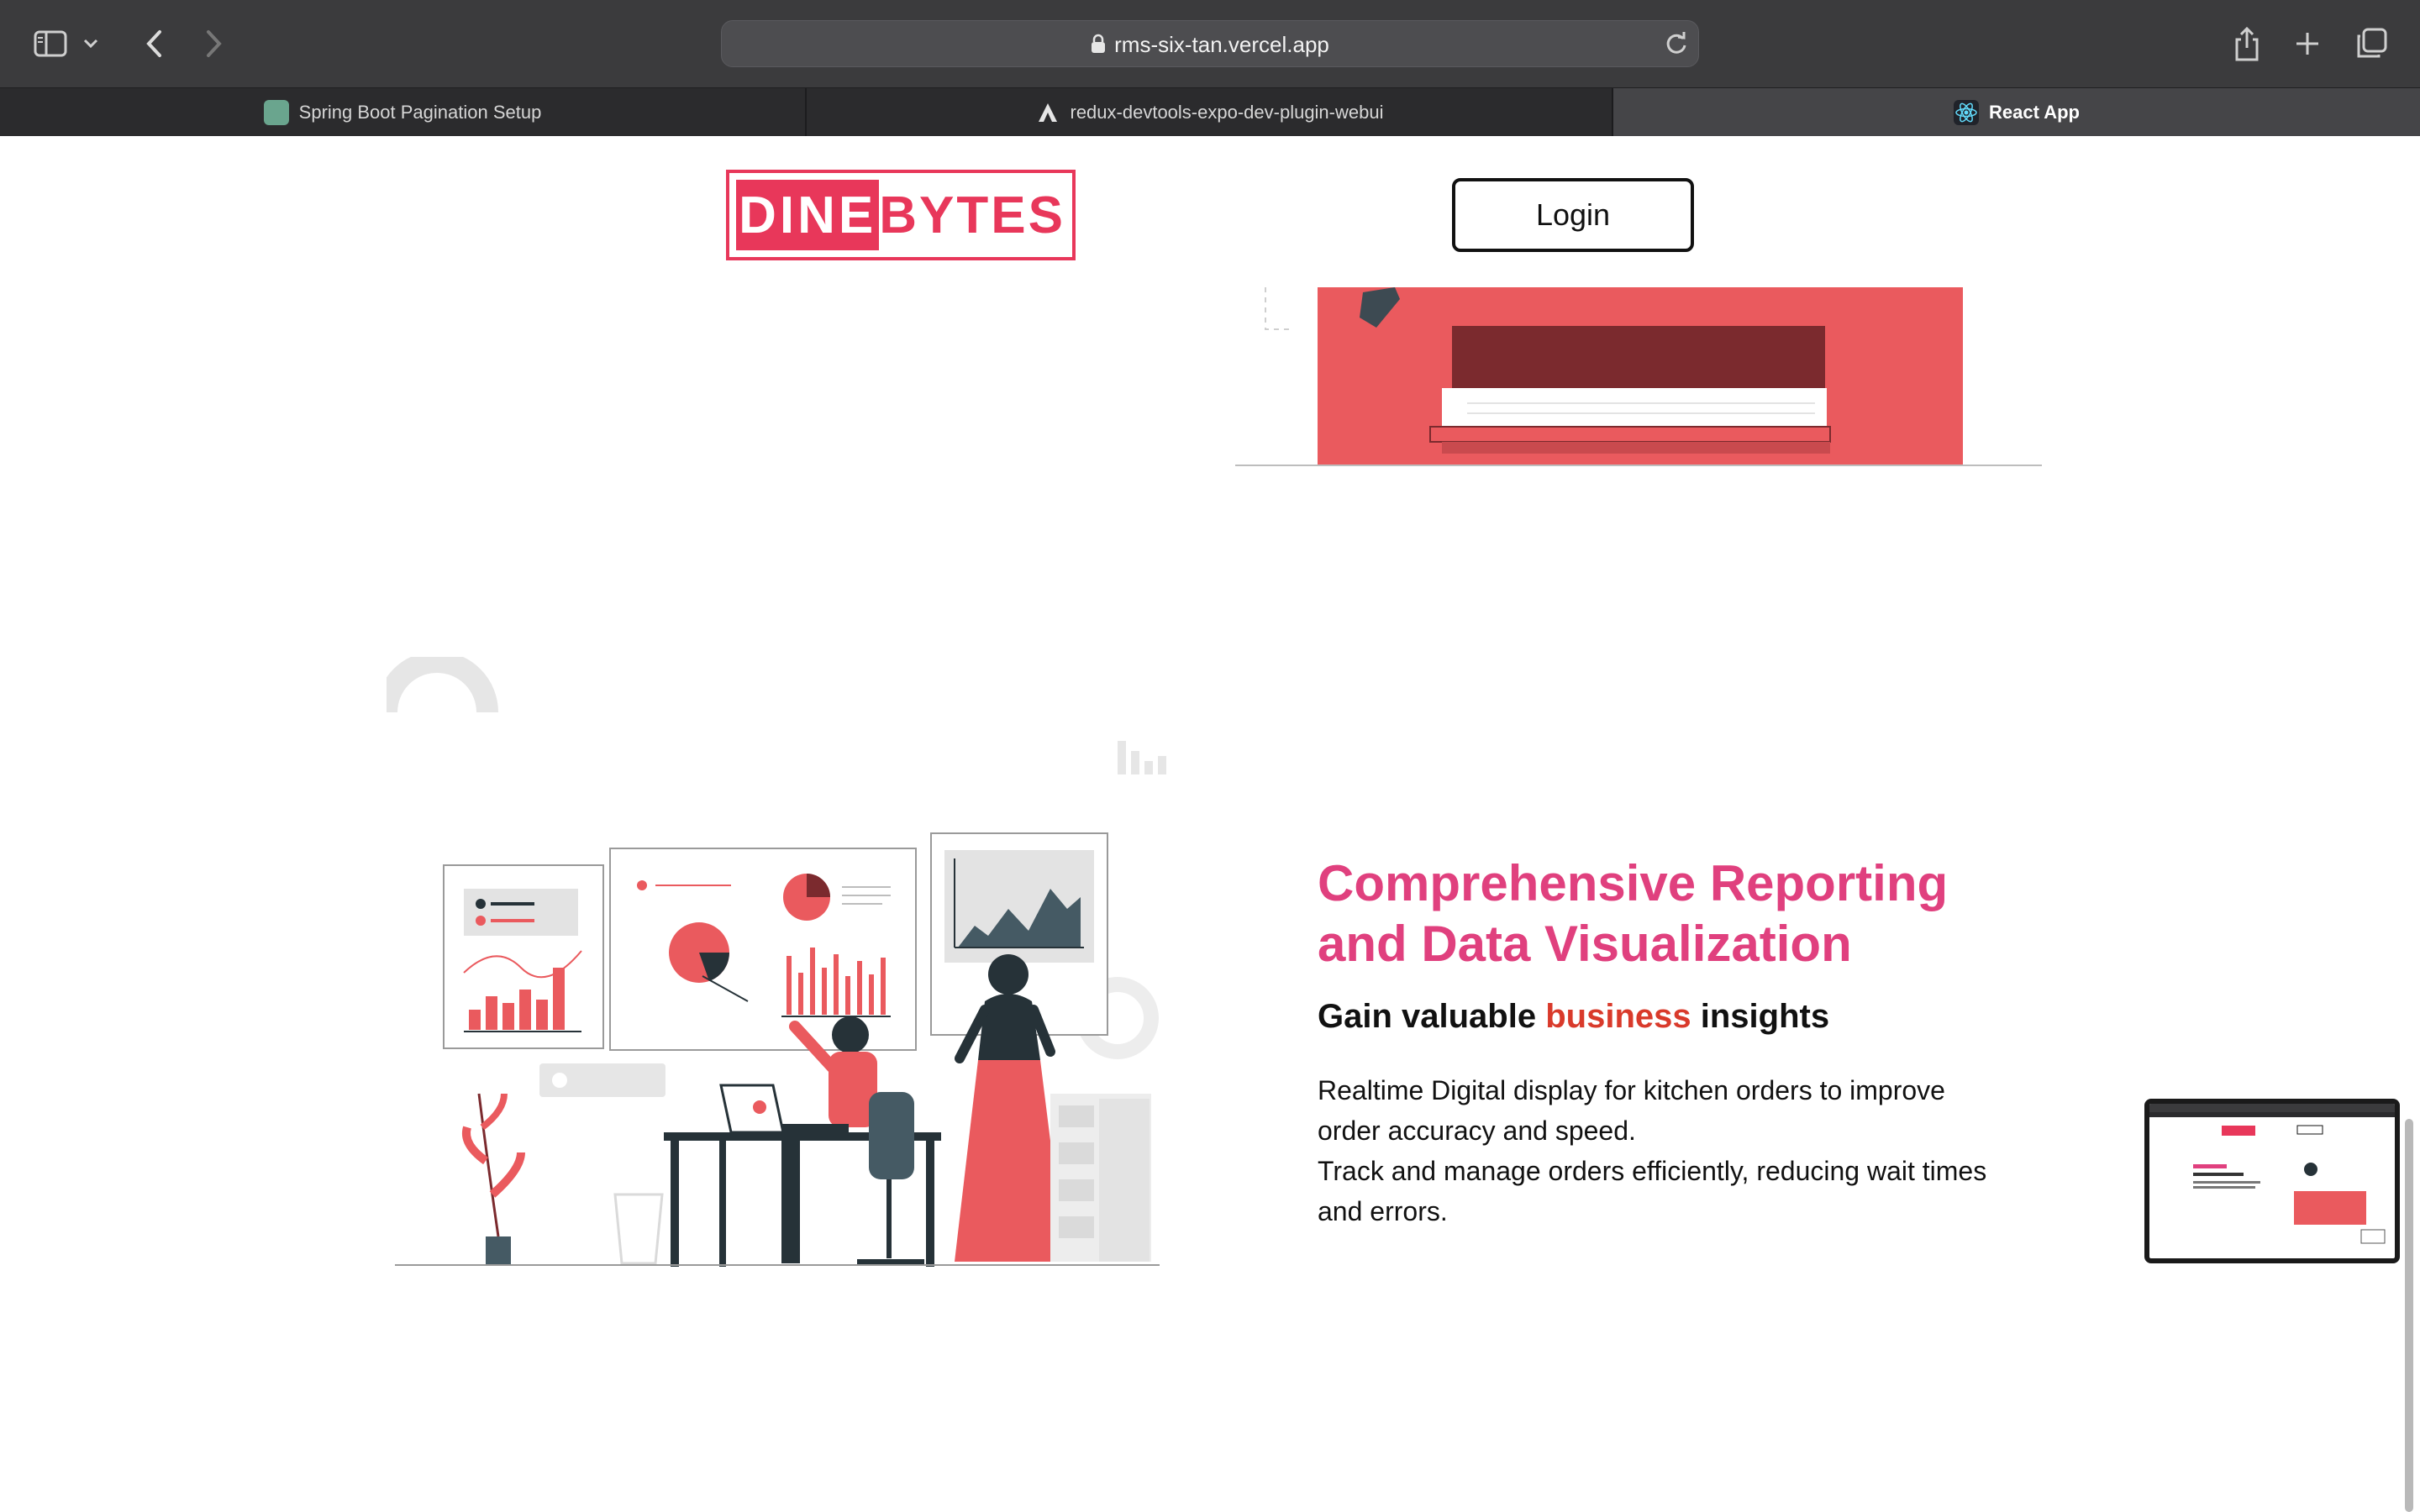 Image resolution: width=2420 pixels, height=1512 pixels. Describe the element at coordinates (1432, 1016) in the screenshot. I see `subtitle-pre: Gain valuable` at that location.